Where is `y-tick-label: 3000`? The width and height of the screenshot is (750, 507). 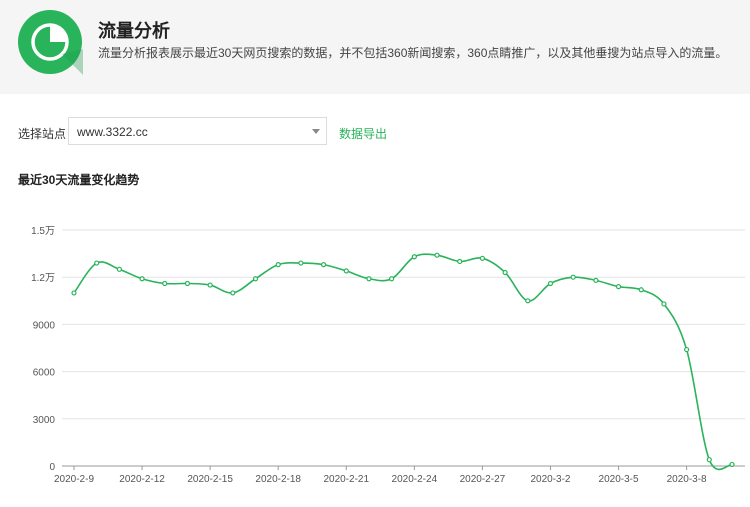 y-tick-label: 3000 is located at coordinates (44, 420).